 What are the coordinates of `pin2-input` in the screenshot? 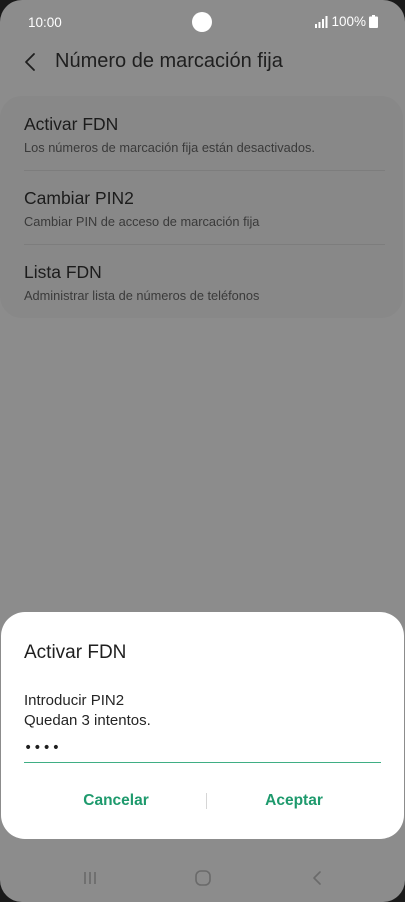 It's located at (202, 748).